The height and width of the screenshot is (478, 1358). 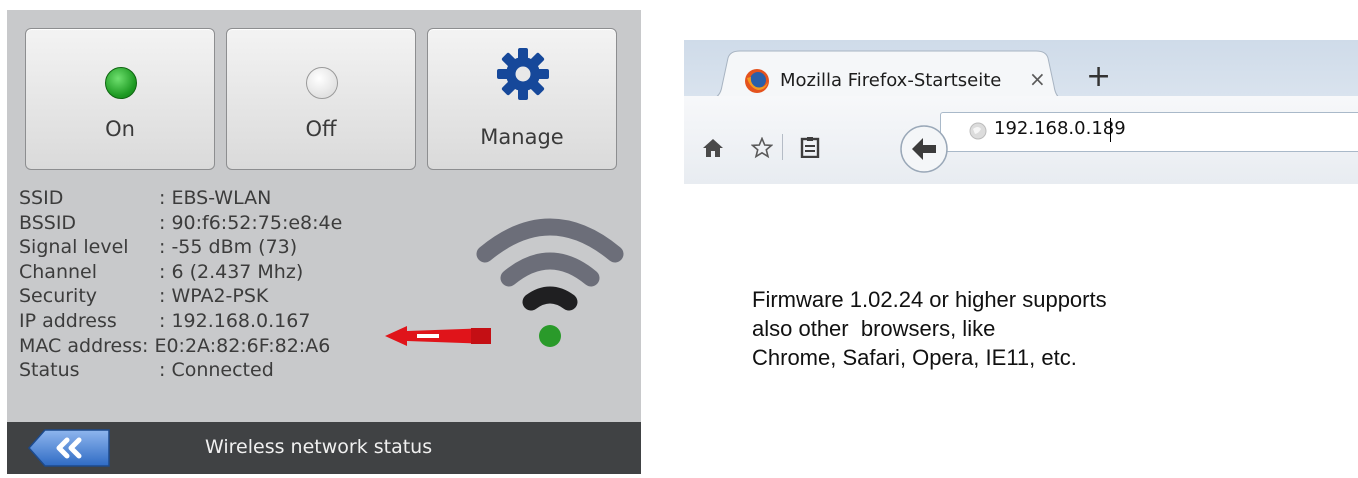 I want to click on info-row: MAC address: E0:2A:82:6F:82:A6, so click(x=175, y=345).